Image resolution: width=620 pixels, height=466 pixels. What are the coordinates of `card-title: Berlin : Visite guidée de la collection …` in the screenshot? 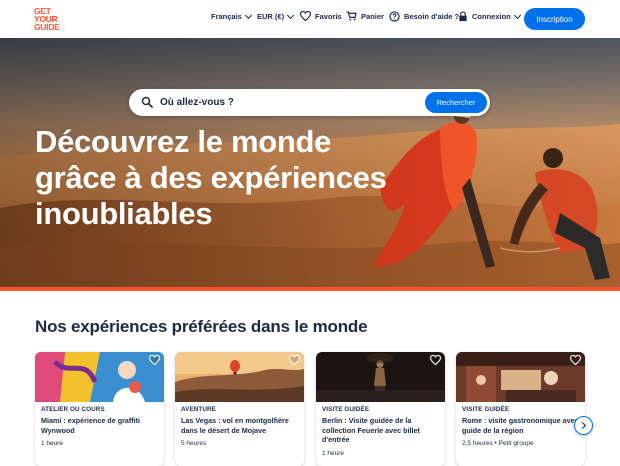 It's located at (382, 430).